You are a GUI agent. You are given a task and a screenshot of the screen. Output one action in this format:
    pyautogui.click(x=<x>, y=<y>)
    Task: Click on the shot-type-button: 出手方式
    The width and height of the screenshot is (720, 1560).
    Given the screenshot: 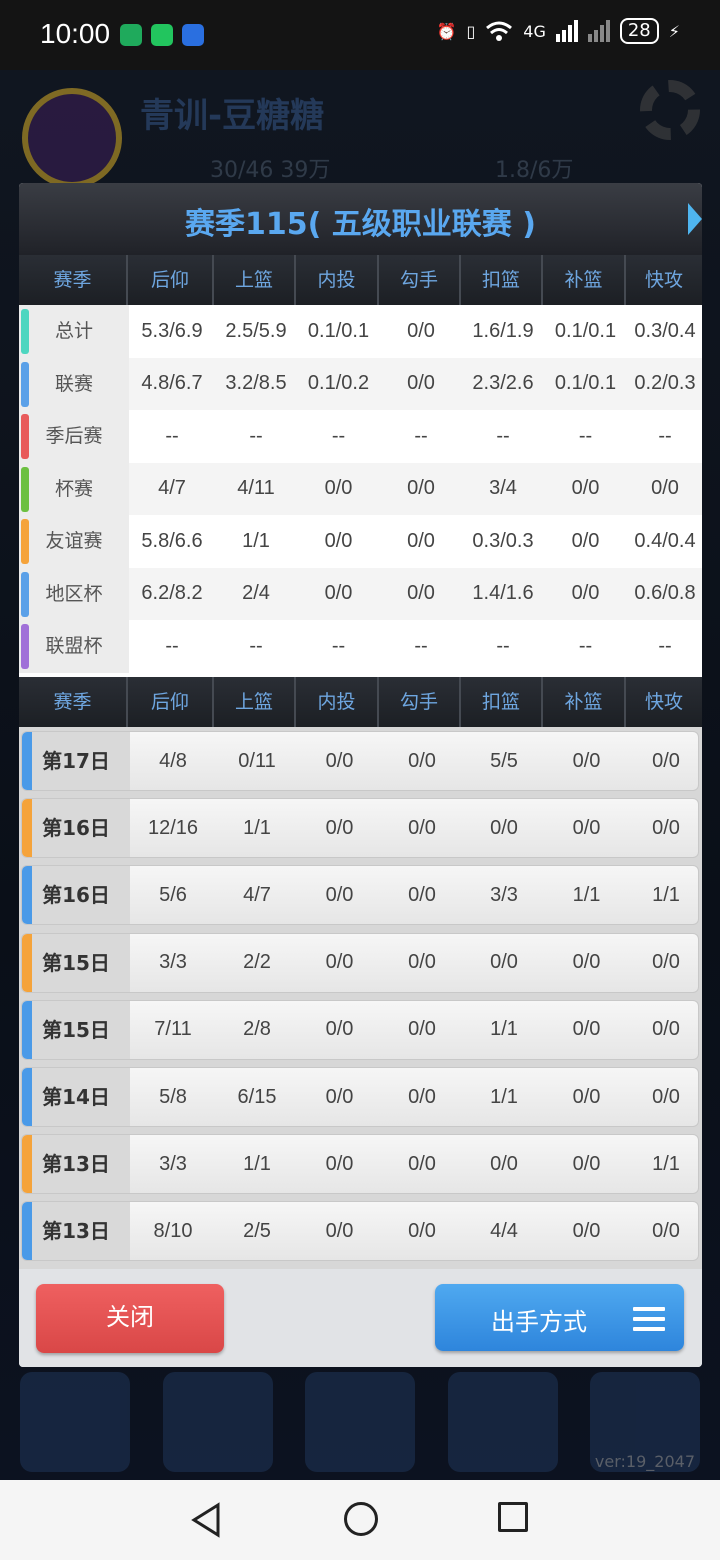 What is the action you would take?
    pyautogui.click(x=559, y=1317)
    